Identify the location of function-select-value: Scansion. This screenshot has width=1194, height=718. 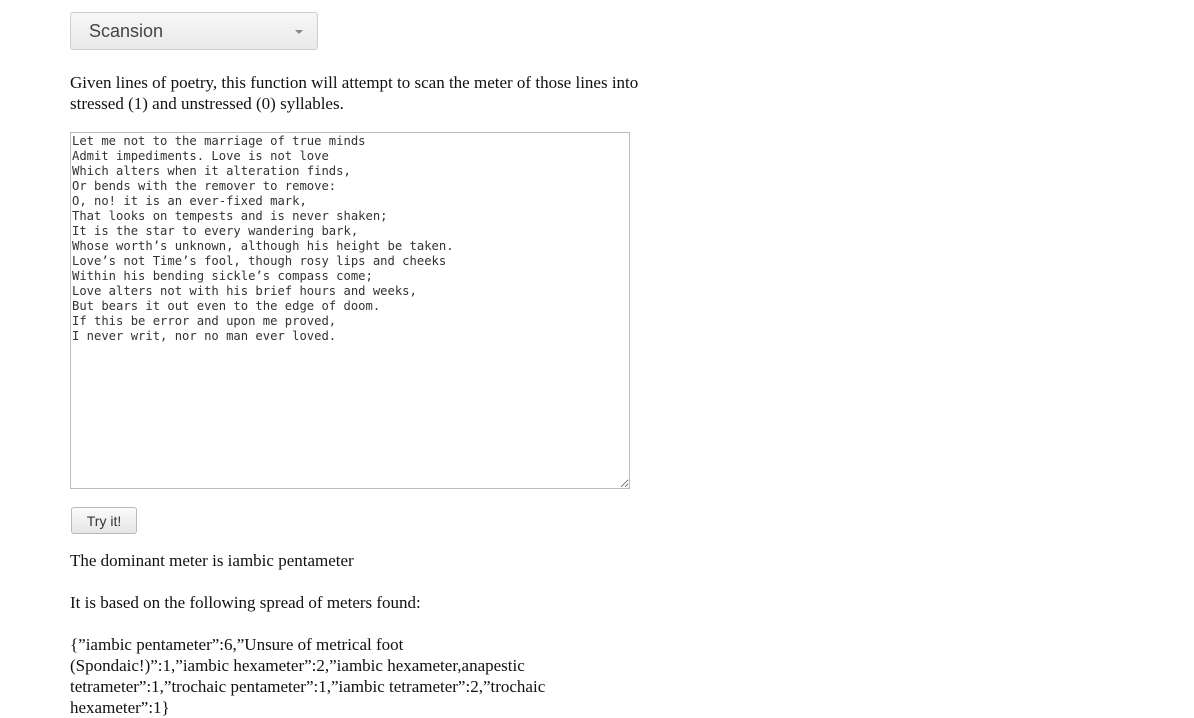
(126, 30).